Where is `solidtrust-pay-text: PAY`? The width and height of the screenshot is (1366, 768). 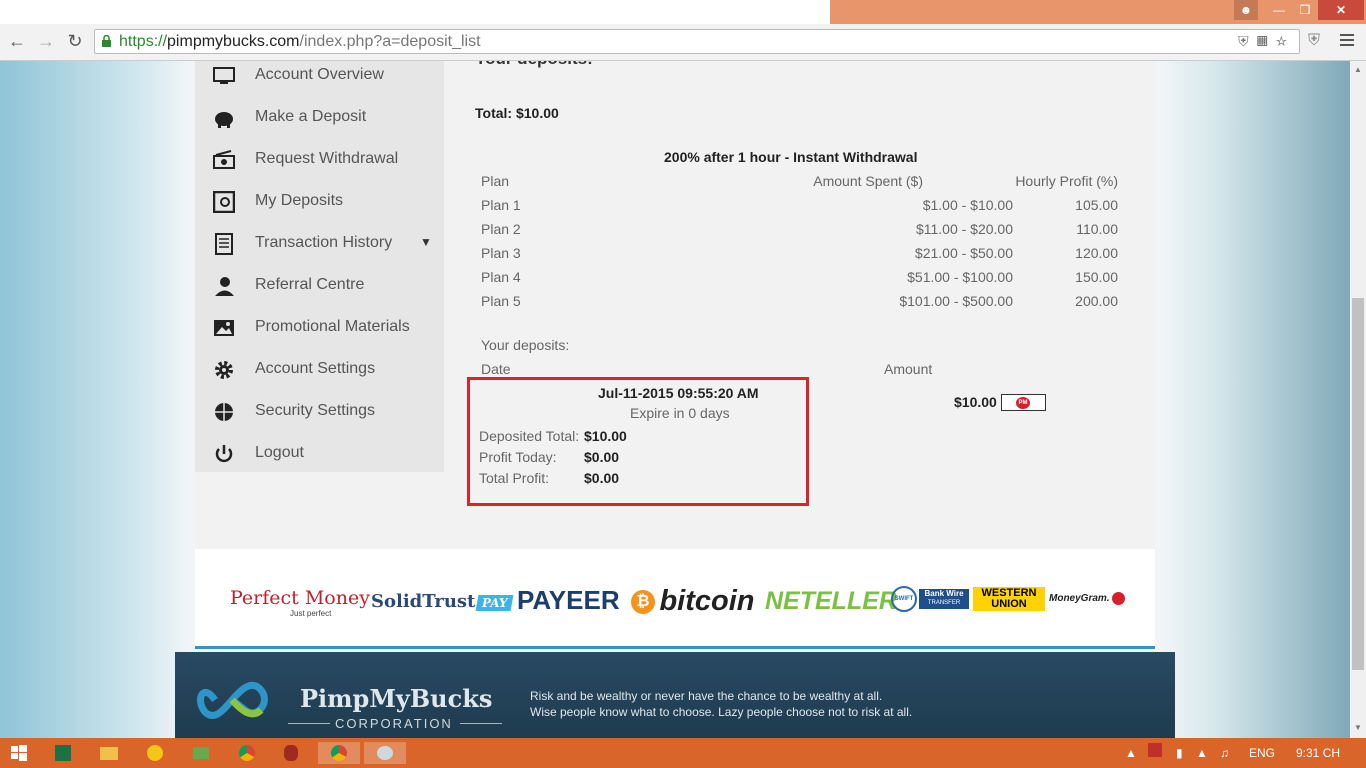
solidtrust-pay-text: PAY is located at coordinates (495, 603).